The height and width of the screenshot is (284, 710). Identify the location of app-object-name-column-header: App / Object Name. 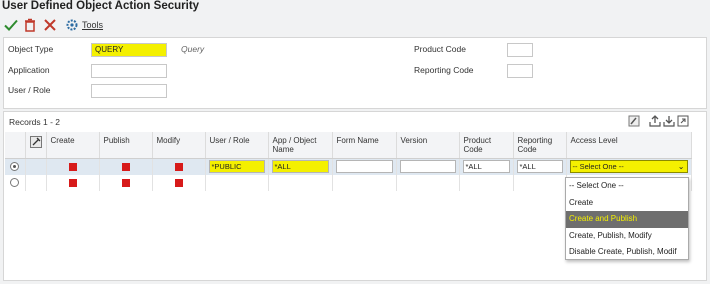
(300, 145).